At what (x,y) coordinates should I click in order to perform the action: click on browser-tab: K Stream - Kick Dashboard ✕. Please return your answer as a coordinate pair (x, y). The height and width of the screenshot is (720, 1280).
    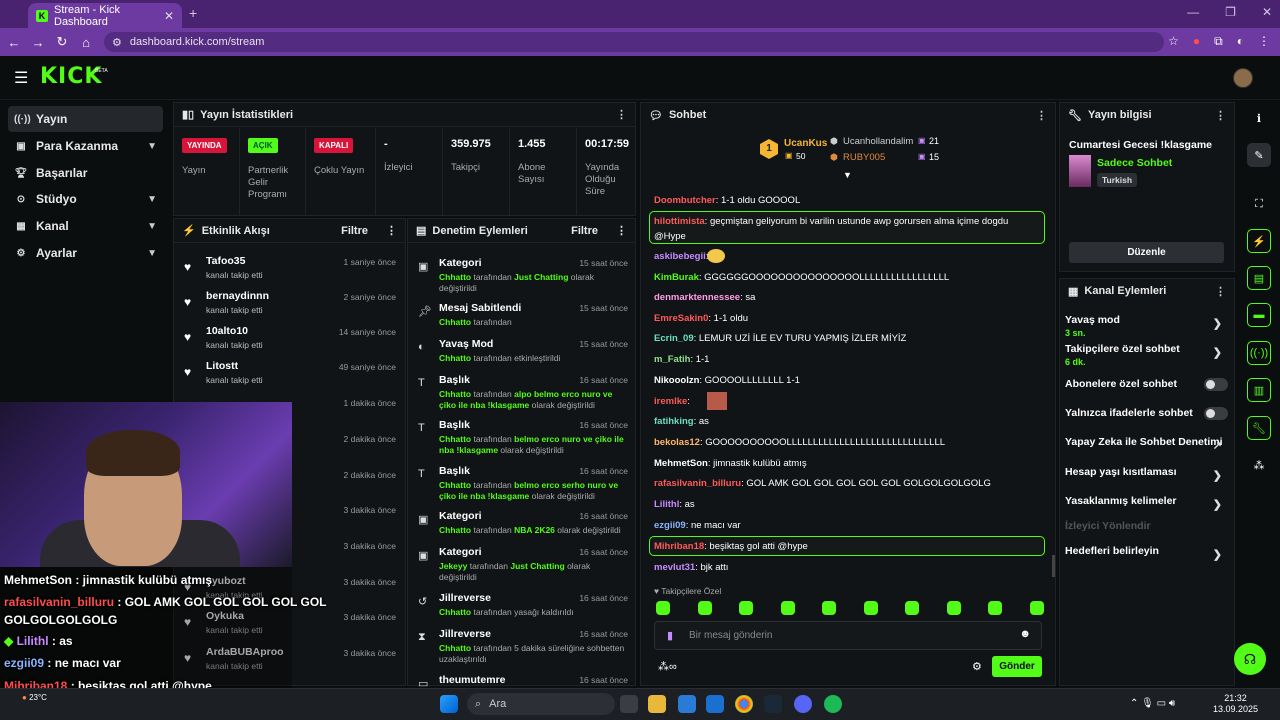
    Looking at the image, I should click on (105, 15).